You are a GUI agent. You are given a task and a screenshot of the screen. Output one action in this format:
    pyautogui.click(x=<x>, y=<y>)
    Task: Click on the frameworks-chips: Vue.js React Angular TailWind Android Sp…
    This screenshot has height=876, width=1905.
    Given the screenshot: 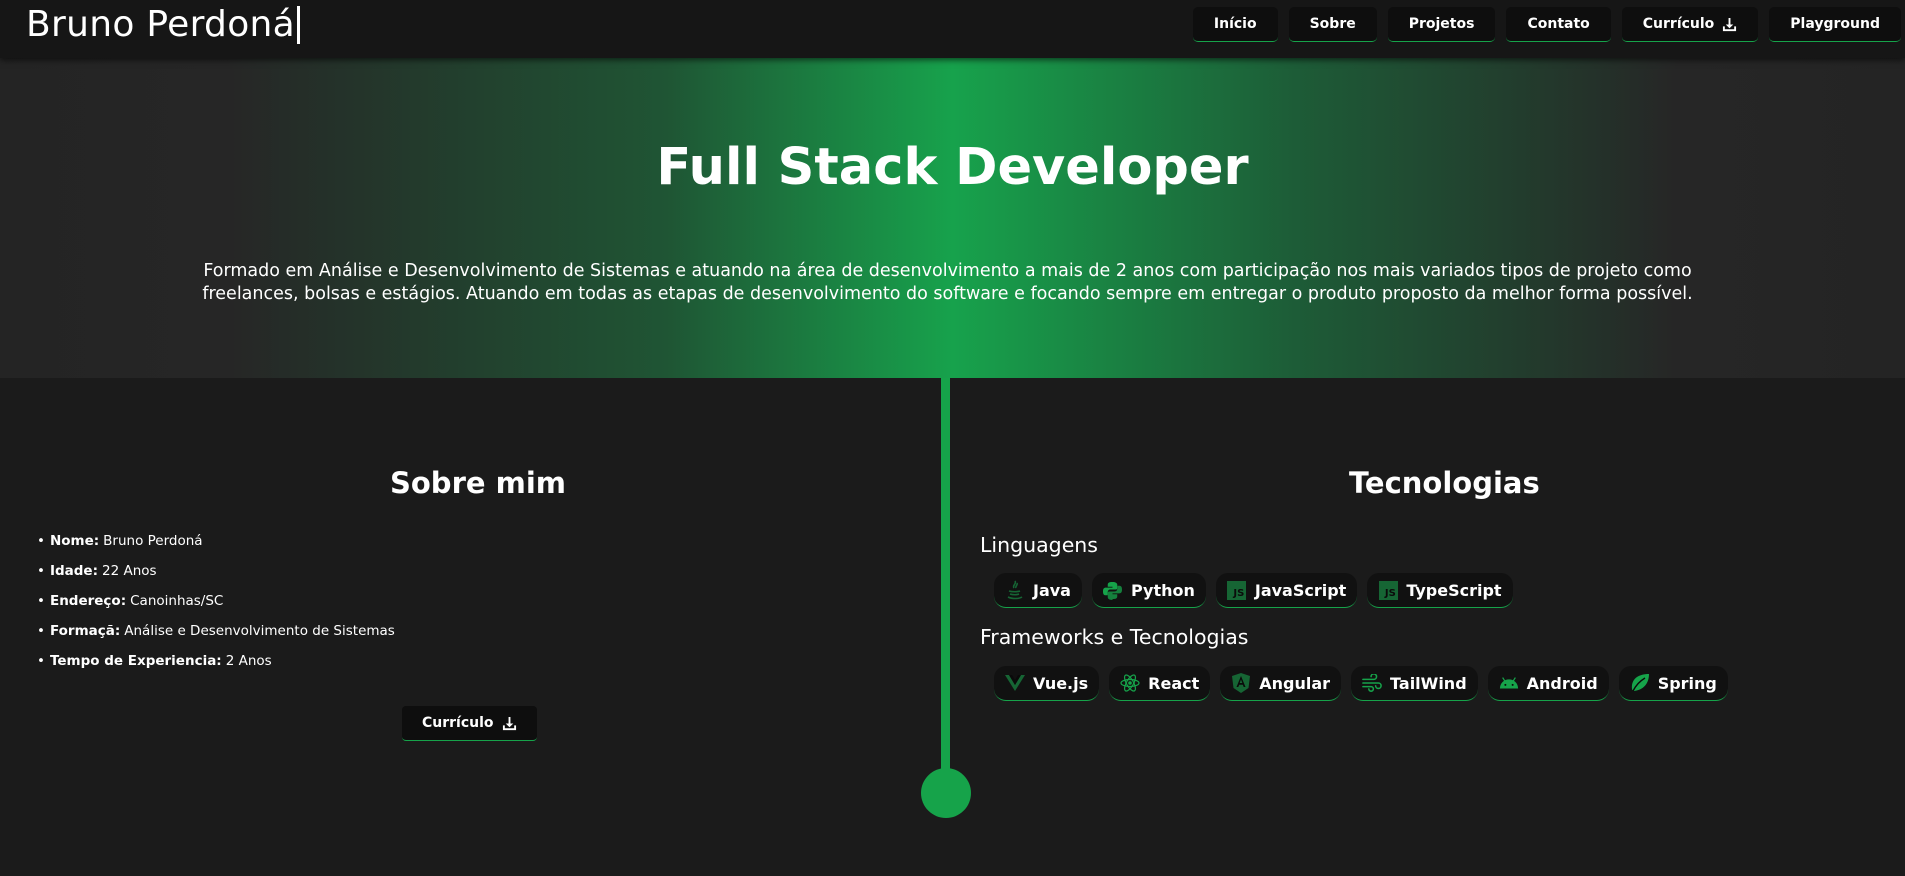 What is the action you would take?
    pyautogui.click(x=1361, y=683)
    